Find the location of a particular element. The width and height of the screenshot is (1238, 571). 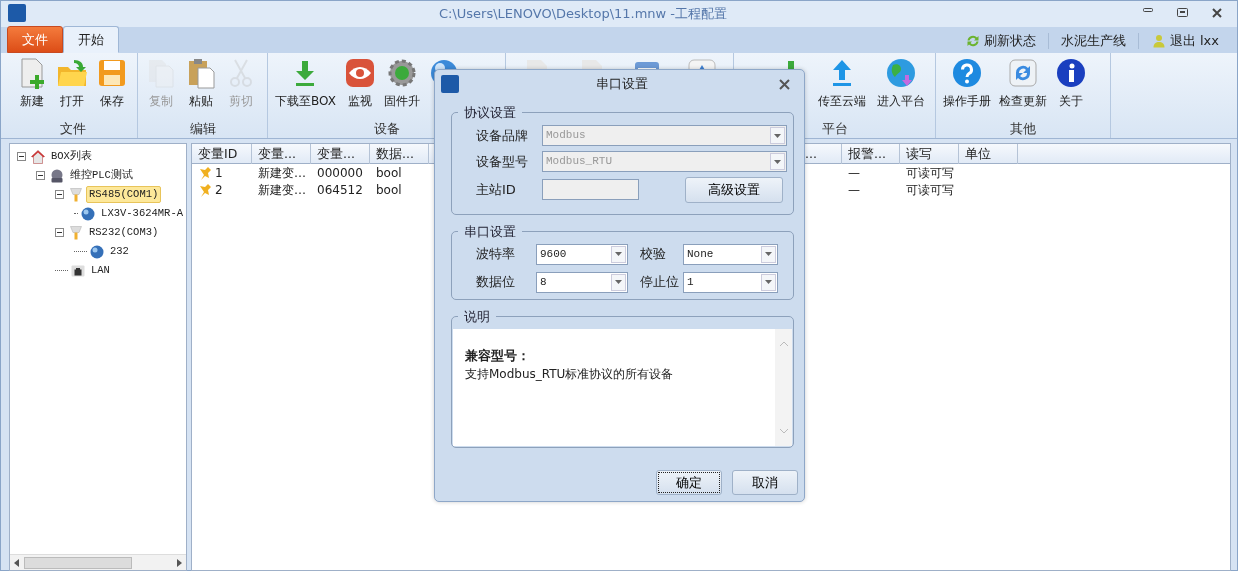

info-icon is located at coordinates (1071, 73).